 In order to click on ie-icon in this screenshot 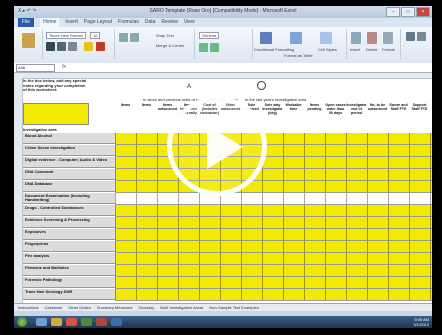, I will do `click(41, 322)`.